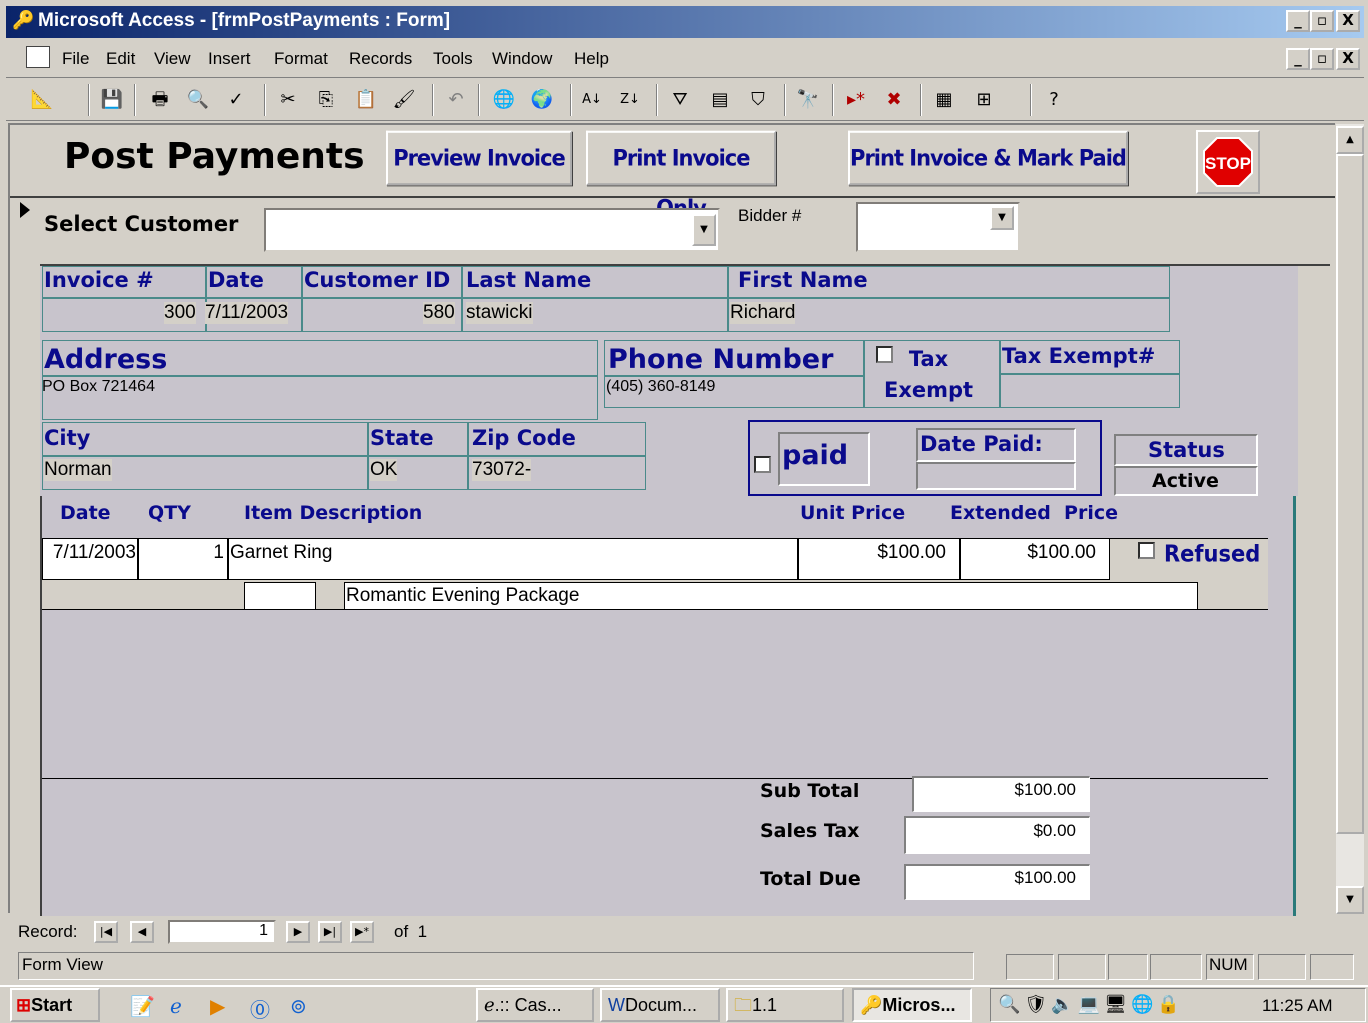 The image size is (1368, 1023). What do you see at coordinates (810, 879) in the screenshot?
I see `total-due-label: Total Due` at bounding box center [810, 879].